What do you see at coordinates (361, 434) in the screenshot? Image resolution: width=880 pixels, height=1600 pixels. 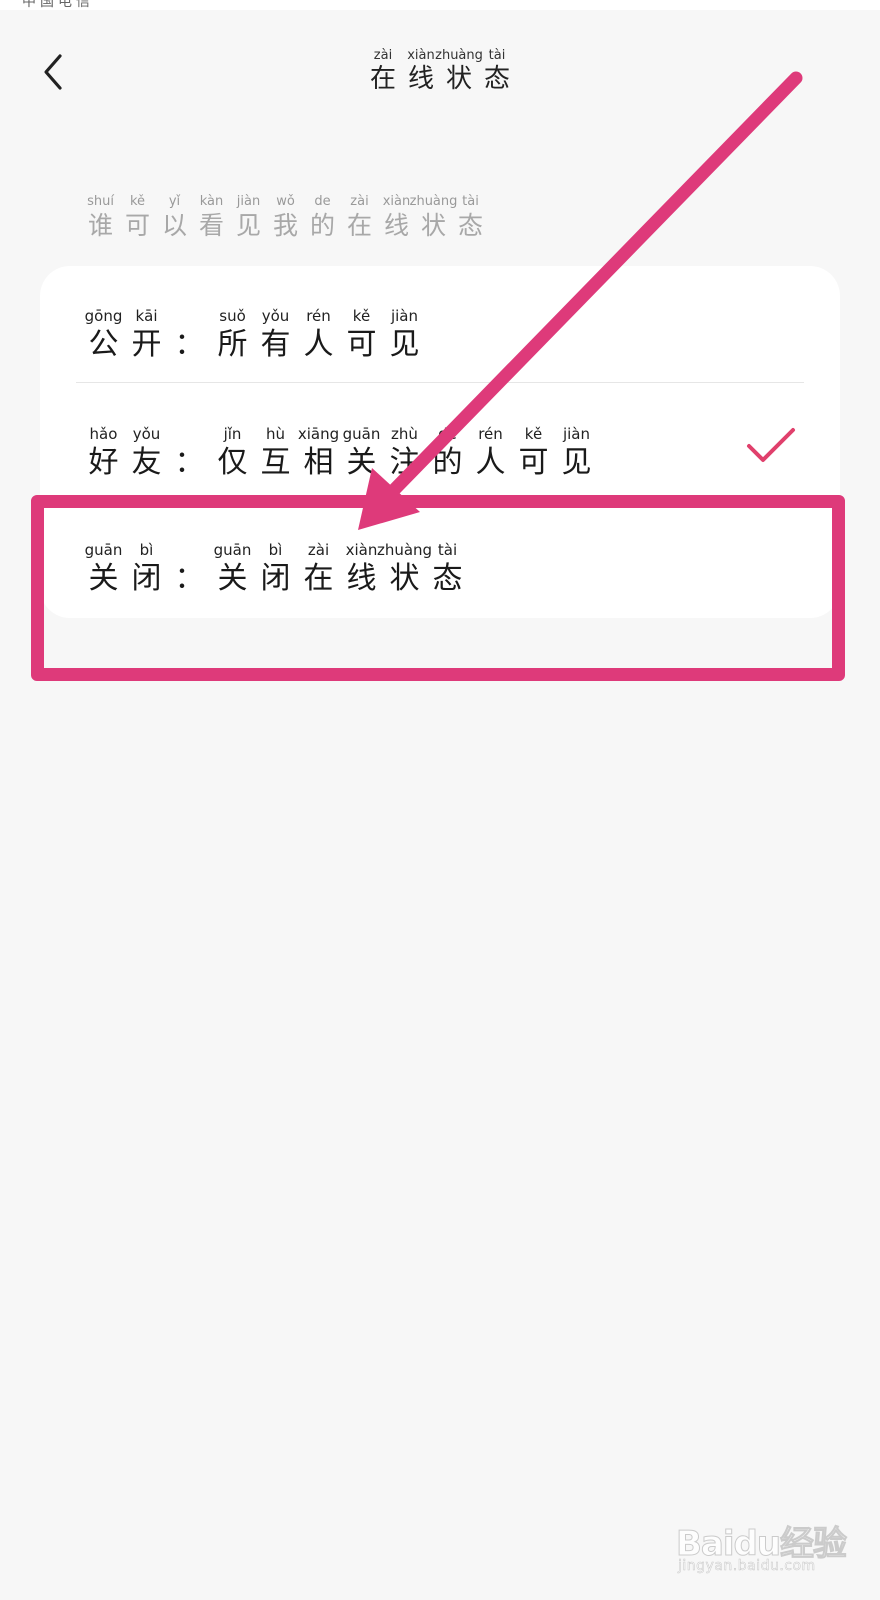 I see `pinyin: guān` at bounding box center [361, 434].